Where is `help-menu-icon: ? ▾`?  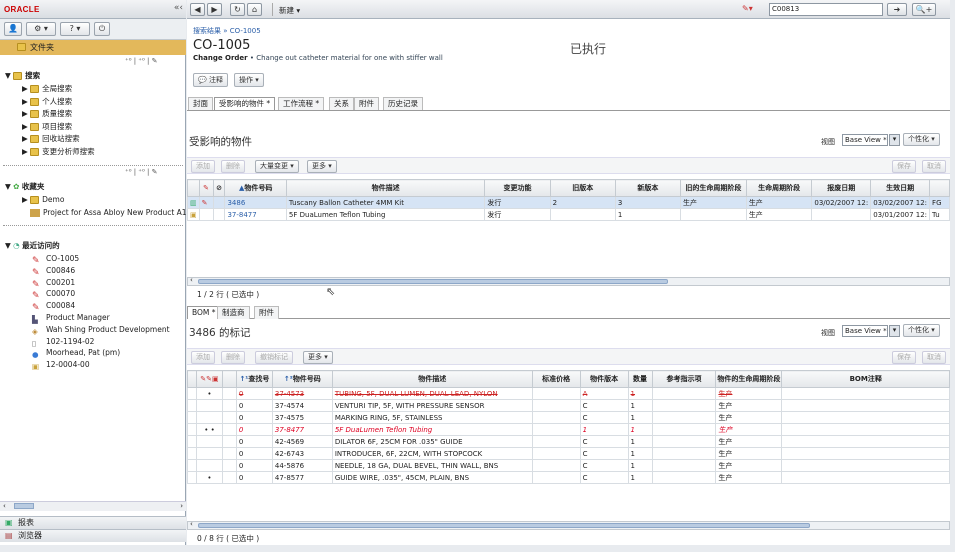 help-menu-icon: ? ▾ is located at coordinates (75, 29).